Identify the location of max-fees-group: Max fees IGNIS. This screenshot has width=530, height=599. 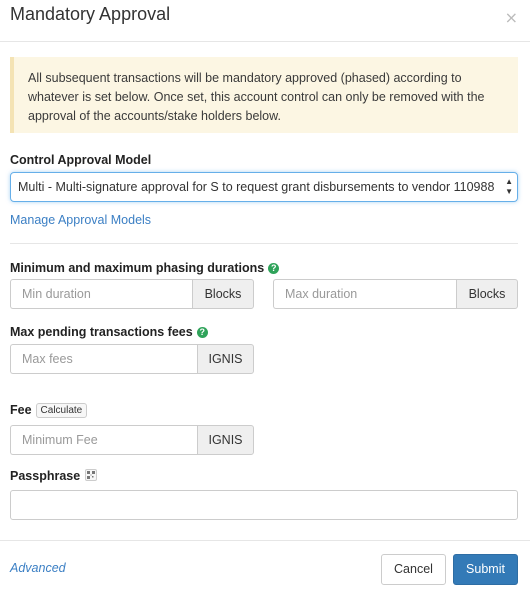
(132, 359).